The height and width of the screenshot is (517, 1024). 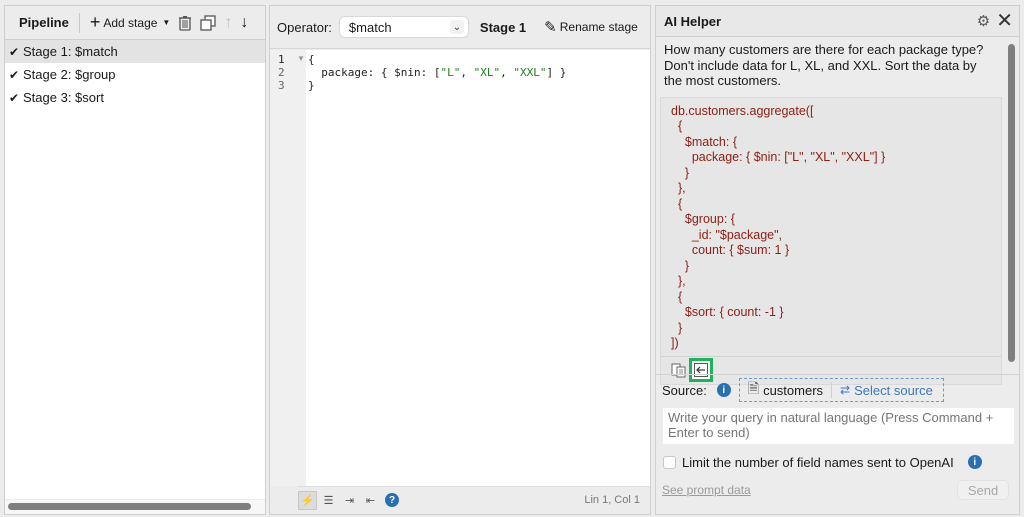 What do you see at coordinates (983, 490) in the screenshot?
I see `send-button: Send` at bounding box center [983, 490].